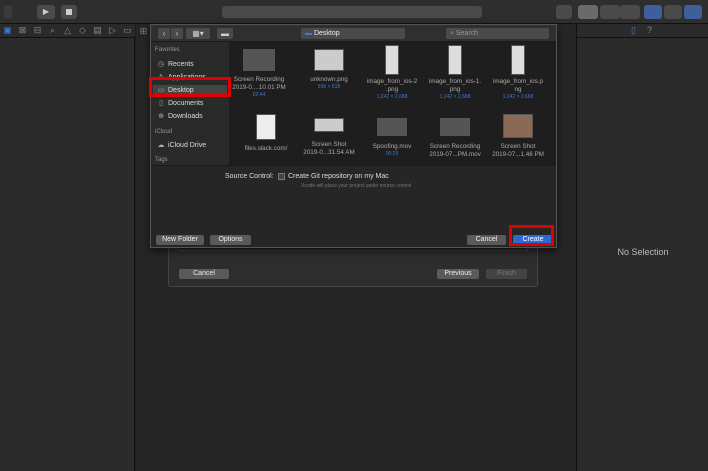 The image size is (708, 471). I want to click on sheet-toolbar: ‹ › ▦▾ ▬ ▬ Desktop ⌕ Search, so click(353, 33).